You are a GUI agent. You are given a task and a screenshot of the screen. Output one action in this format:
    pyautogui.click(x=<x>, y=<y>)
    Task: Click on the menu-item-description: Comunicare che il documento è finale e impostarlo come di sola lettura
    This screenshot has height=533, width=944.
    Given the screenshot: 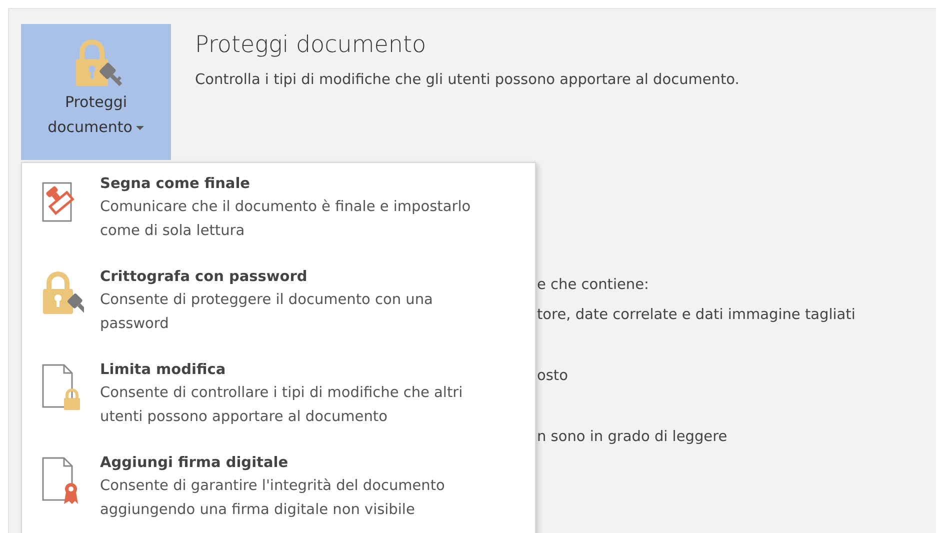 What is the action you would take?
    pyautogui.click(x=286, y=219)
    